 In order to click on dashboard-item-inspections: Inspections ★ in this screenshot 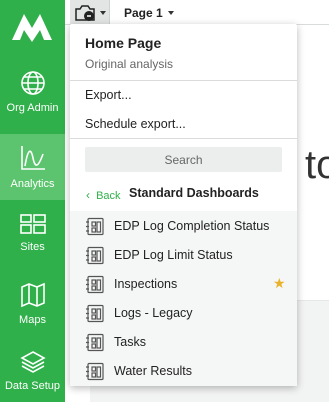, I will do `click(183, 284)`.